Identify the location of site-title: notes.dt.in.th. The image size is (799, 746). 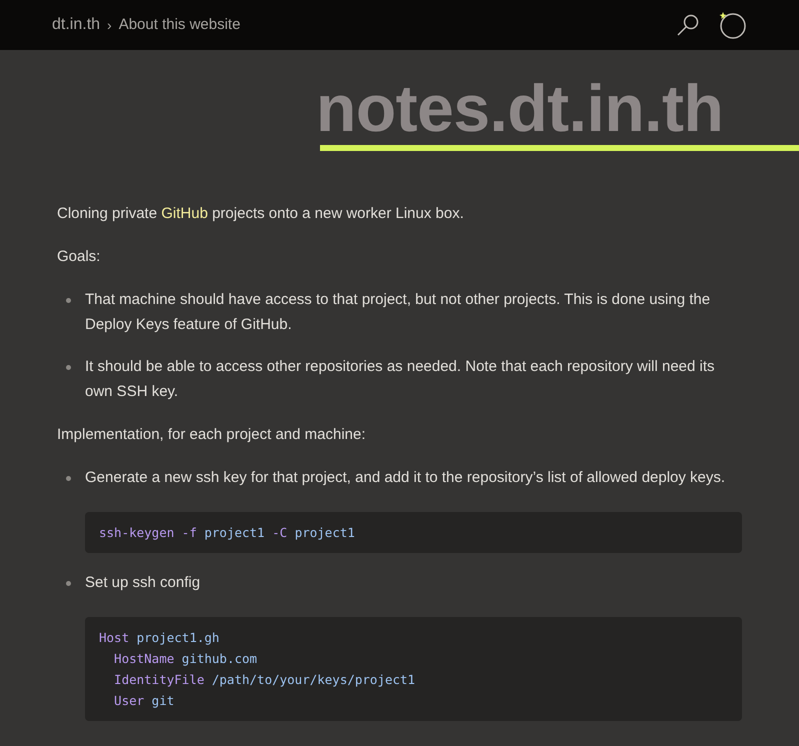
(520, 108).